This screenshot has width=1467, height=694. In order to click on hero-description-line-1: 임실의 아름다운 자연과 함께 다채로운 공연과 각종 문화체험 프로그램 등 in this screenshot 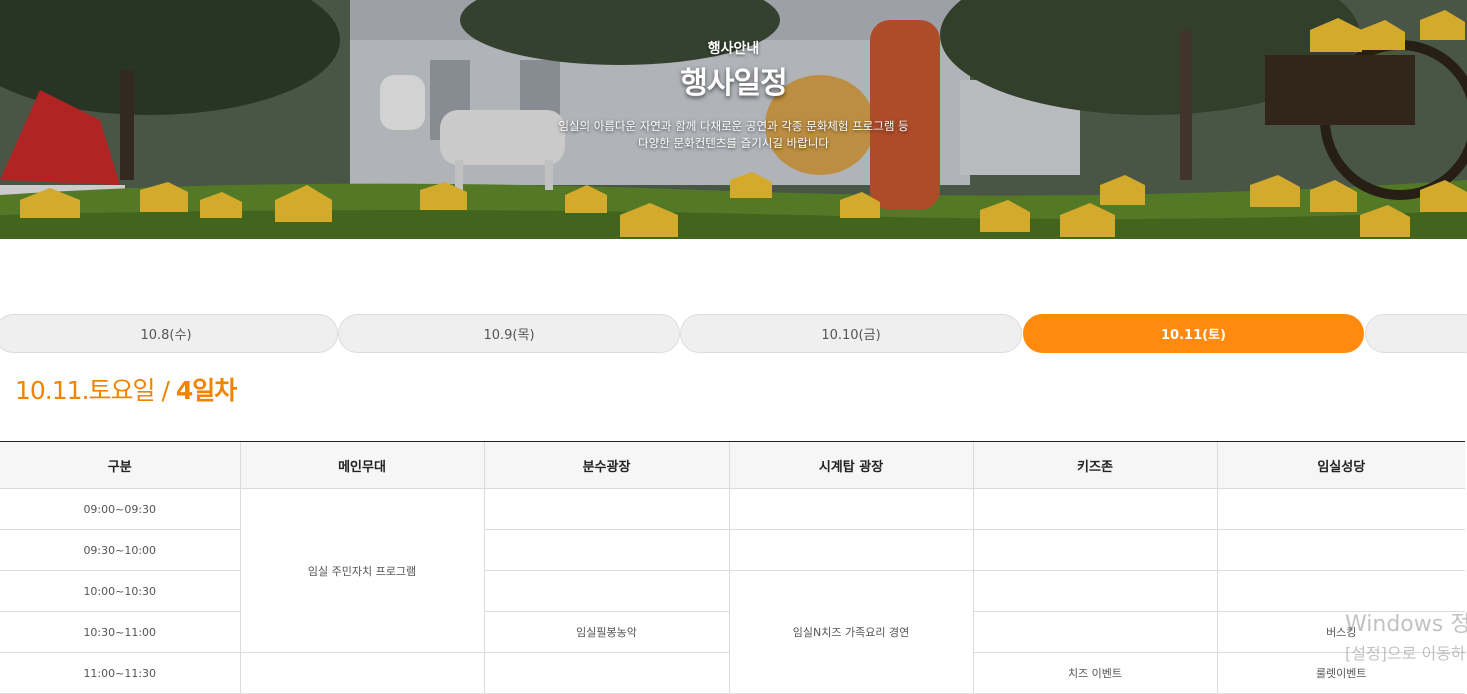, I will do `click(733, 126)`.